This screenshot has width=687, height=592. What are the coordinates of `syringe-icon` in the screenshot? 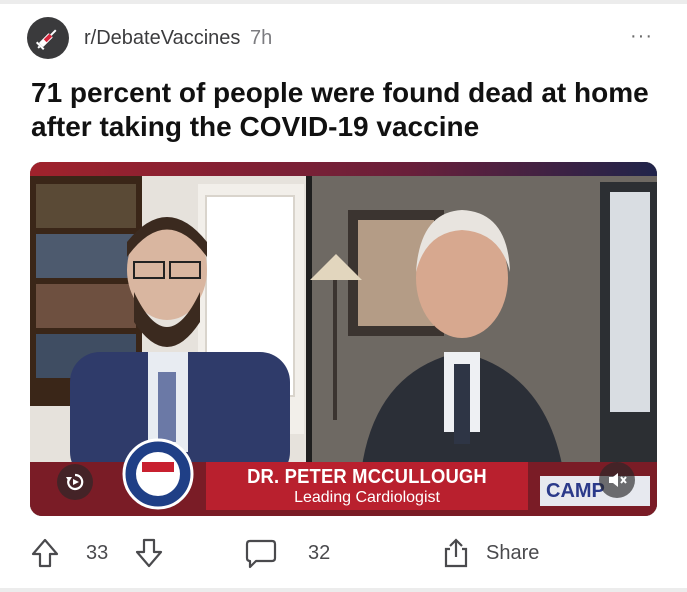 It's located at (46, 40).